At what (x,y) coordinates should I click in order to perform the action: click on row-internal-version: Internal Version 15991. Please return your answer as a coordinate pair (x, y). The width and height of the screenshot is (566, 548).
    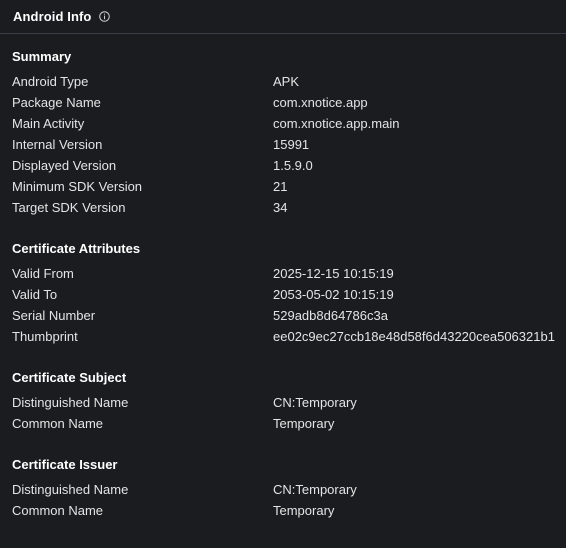
    Looking at the image, I should click on (289, 144).